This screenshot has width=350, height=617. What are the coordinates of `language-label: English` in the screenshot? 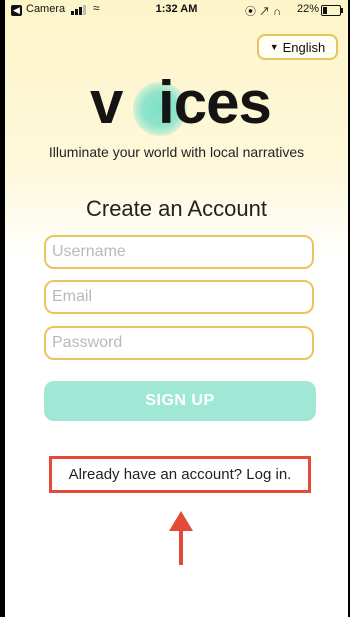 It's located at (304, 47).